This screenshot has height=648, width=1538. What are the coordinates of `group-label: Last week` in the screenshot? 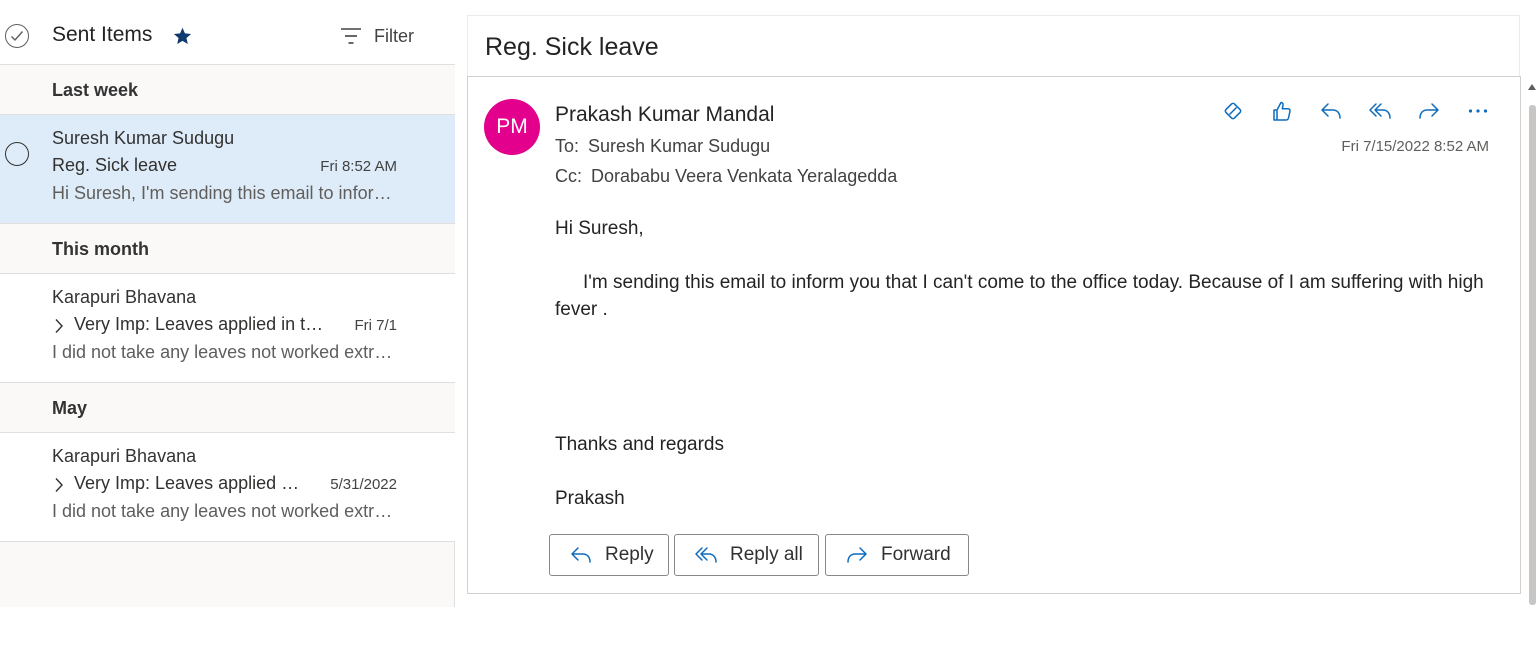 It's located at (95, 90).